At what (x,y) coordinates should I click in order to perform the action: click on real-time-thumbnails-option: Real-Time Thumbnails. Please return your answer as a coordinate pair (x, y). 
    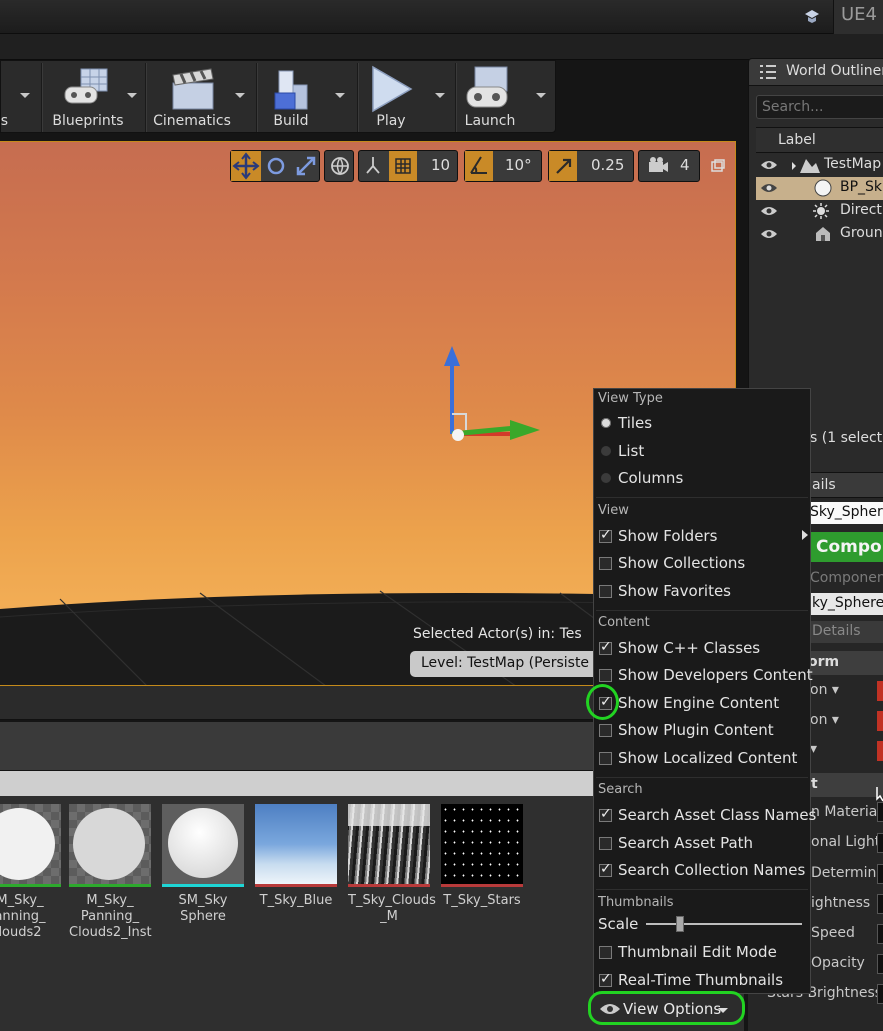
    Looking at the image, I should click on (702, 979).